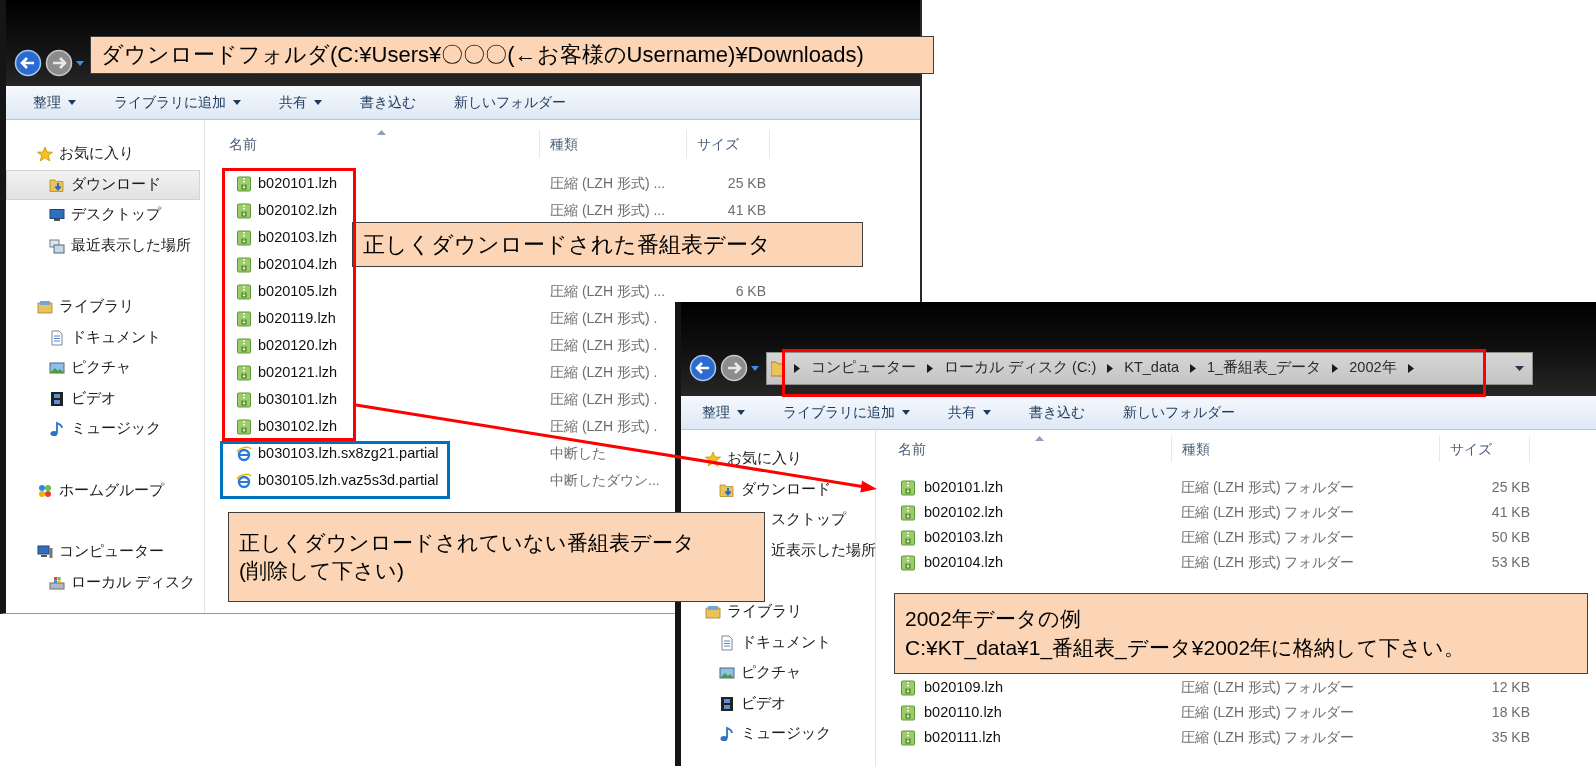 The width and height of the screenshot is (1596, 766). I want to click on sidebar-item: ホームグループ, so click(103, 490).